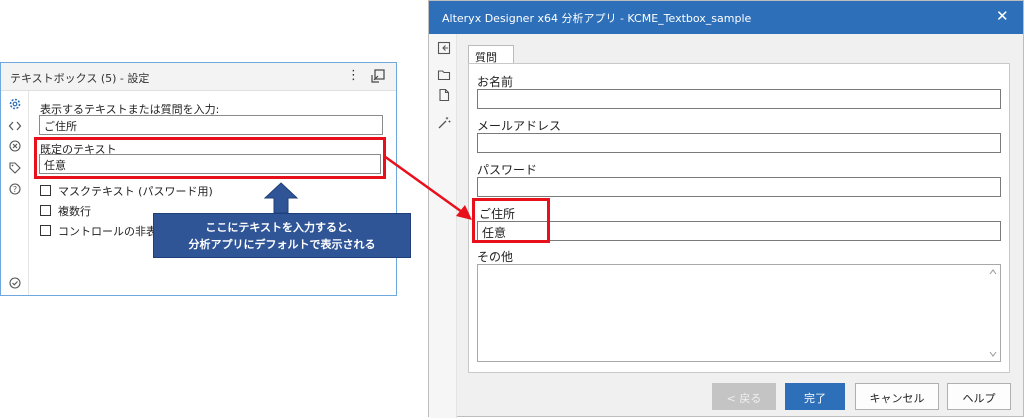 Image resolution: width=1024 pixels, height=418 pixels. Describe the element at coordinates (282, 235) in the screenshot. I see `callout-box: ここにテキストを入力すると、 分析アプリにデフォルトで表示される` at that location.